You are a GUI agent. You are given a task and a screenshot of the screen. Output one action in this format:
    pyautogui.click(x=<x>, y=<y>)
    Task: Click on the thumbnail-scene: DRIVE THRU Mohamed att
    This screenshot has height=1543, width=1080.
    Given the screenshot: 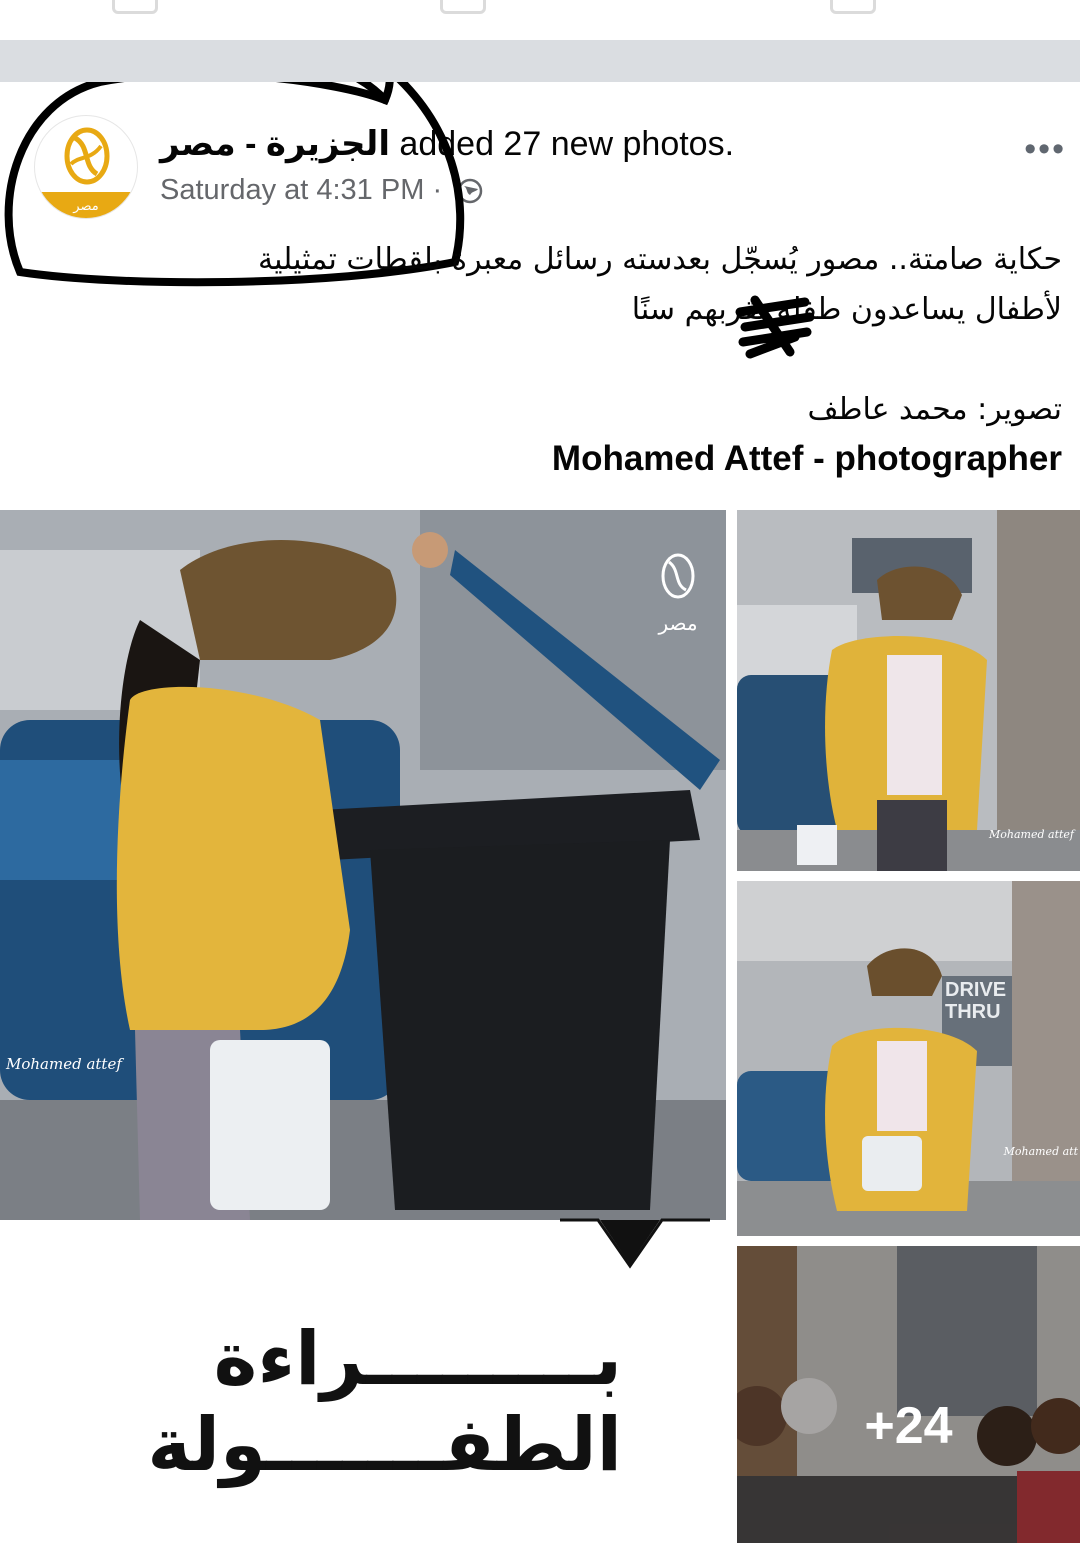 What is the action you would take?
    pyautogui.click(x=908, y=1058)
    